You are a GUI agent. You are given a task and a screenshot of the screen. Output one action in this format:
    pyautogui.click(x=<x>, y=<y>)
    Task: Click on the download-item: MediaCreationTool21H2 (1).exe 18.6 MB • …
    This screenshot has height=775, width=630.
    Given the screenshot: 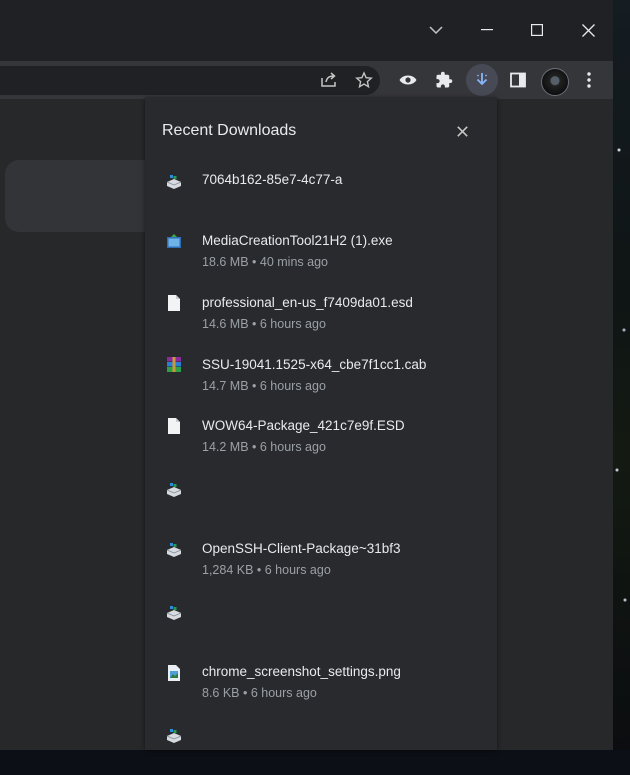 What is the action you would take?
    pyautogui.click(x=321, y=254)
    